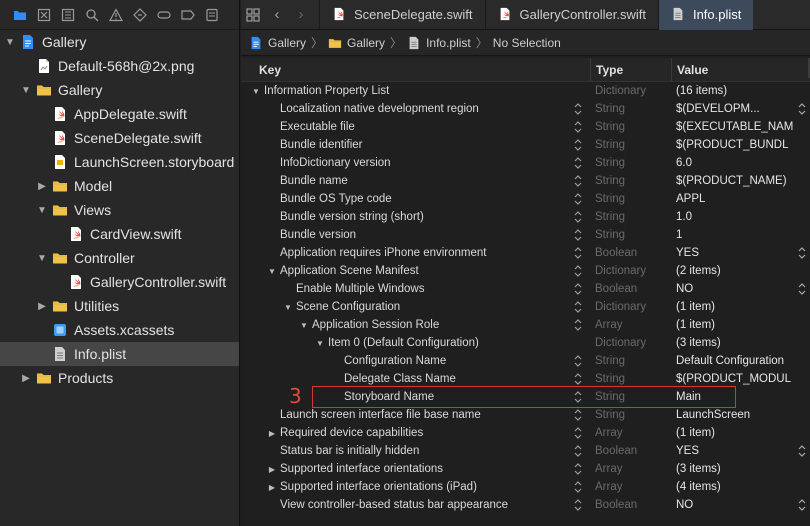 The image size is (810, 526). Describe the element at coordinates (314, 181) in the screenshot. I see `plist-key: Bundle name` at that location.